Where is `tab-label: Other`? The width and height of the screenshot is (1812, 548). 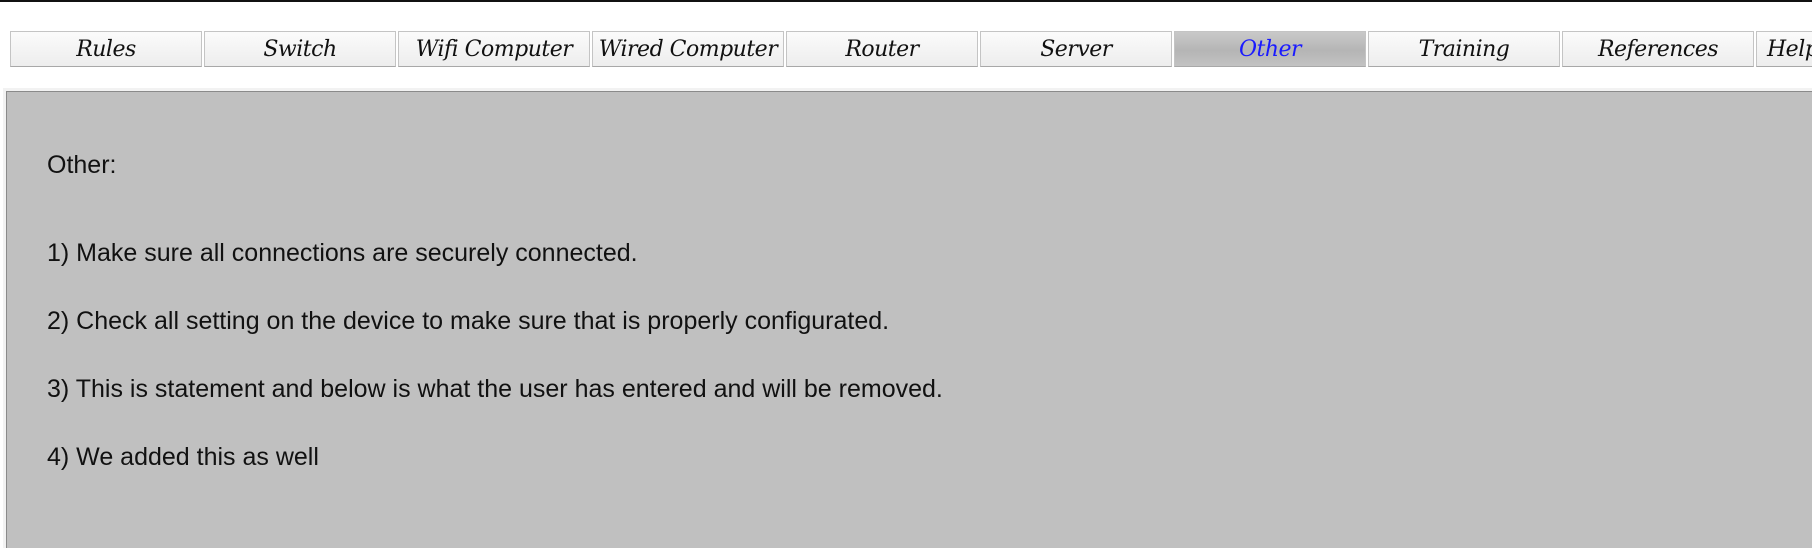 tab-label: Other is located at coordinates (1270, 49).